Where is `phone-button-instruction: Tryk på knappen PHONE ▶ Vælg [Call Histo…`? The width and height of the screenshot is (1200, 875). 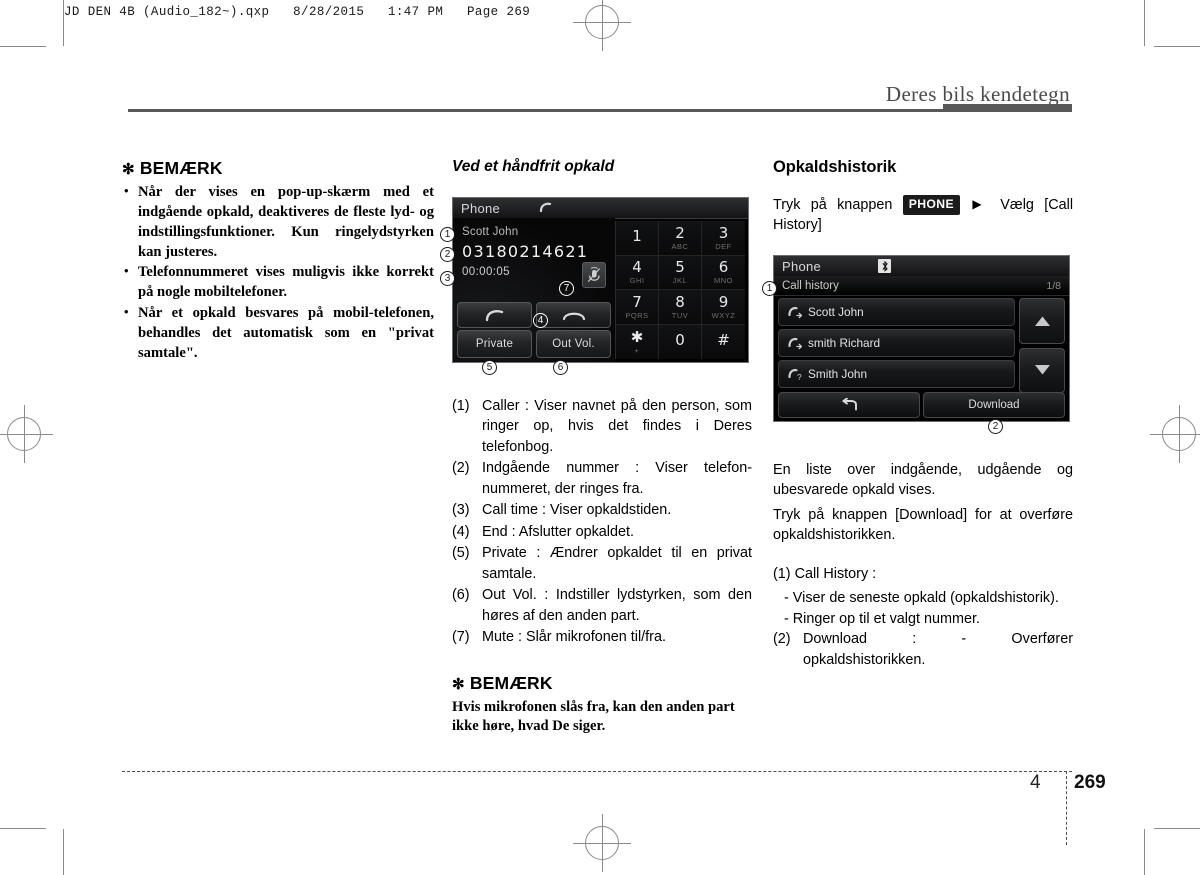 phone-button-instruction: Tryk på knappen PHONE ▶ Vælg [Call Histo… is located at coordinates (923, 215).